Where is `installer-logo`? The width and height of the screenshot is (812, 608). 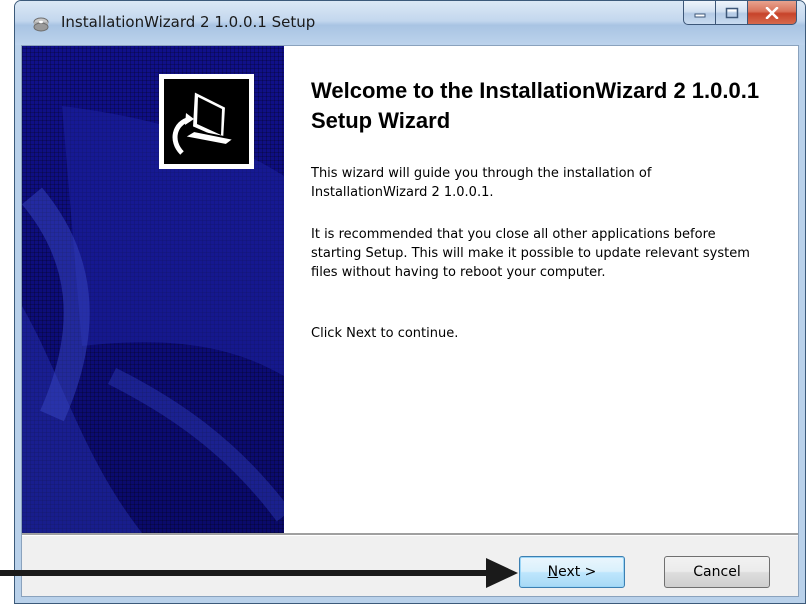
installer-logo is located at coordinates (206, 121).